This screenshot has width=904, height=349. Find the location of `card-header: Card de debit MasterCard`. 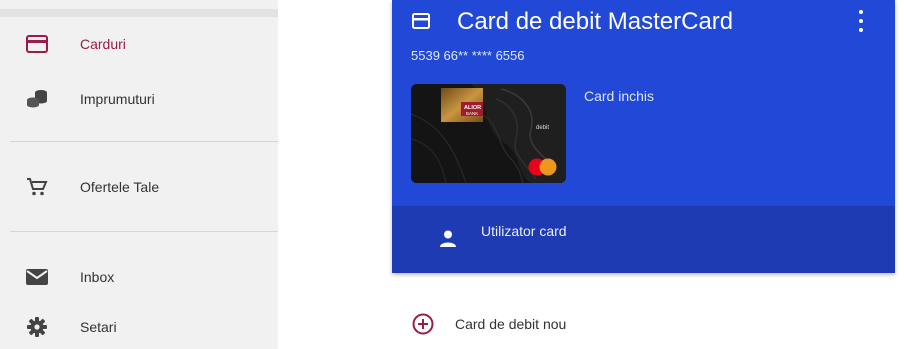

card-header: Card de debit MasterCard is located at coordinates (643, 20).